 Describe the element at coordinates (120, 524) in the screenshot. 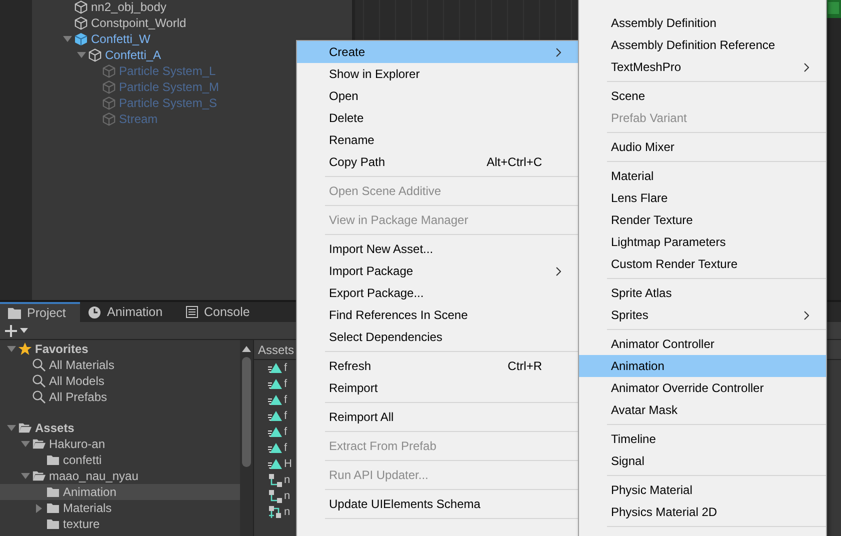

I see `tree-item: texture` at that location.